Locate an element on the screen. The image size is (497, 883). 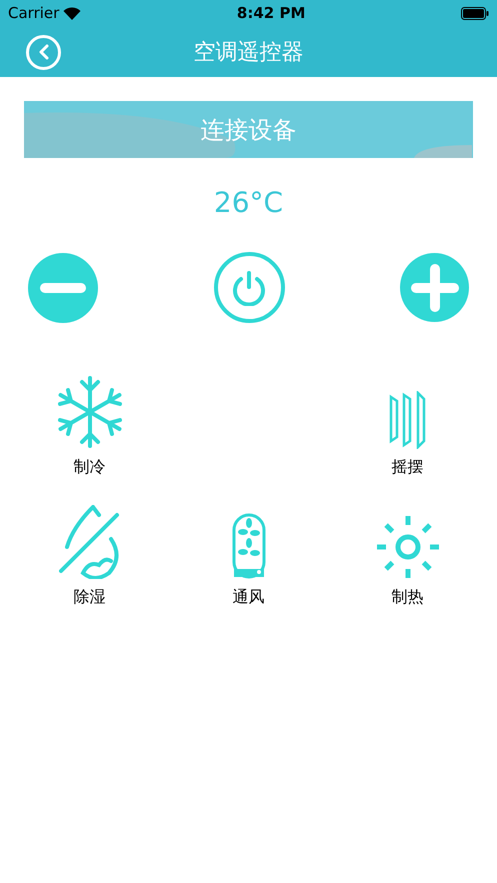
mode-button: 制热 is located at coordinates (407, 557).